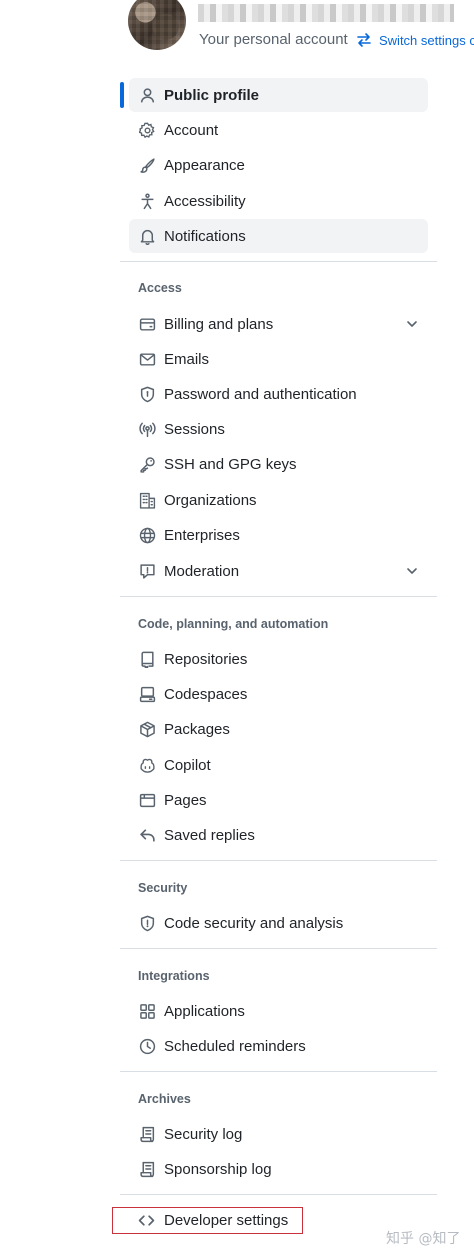 The image size is (474, 1260). Describe the element at coordinates (147, 800) in the screenshot. I see `browser-icon` at that location.